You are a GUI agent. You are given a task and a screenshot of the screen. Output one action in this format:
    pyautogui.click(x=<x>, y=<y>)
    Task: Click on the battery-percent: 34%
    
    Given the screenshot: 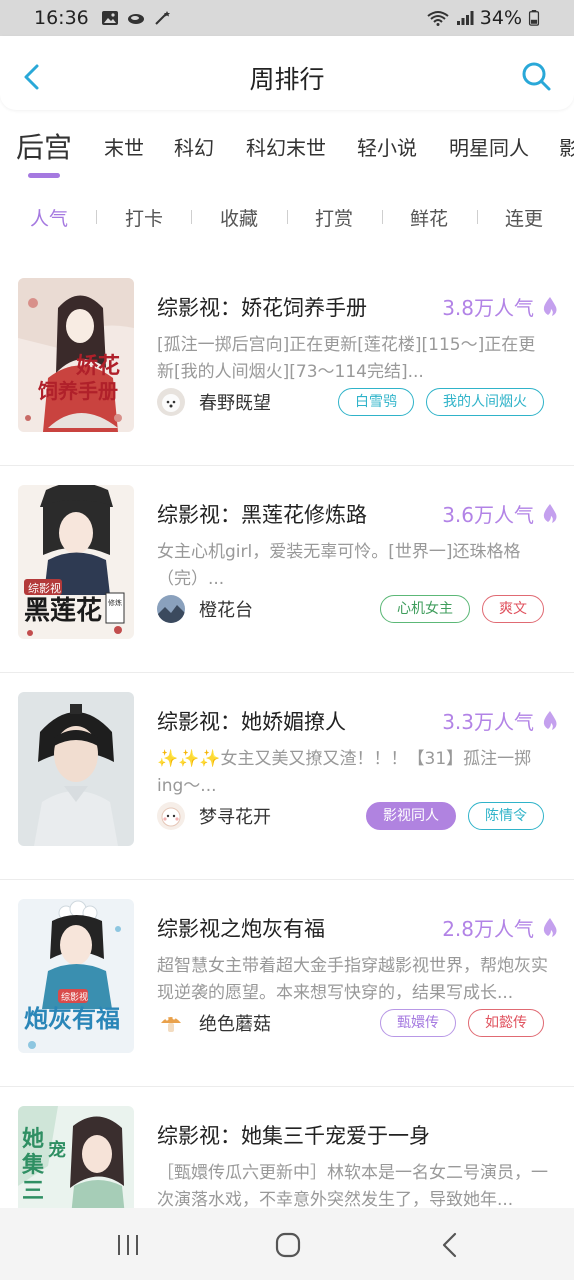 What is the action you would take?
    pyautogui.click(x=500, y=18)
    